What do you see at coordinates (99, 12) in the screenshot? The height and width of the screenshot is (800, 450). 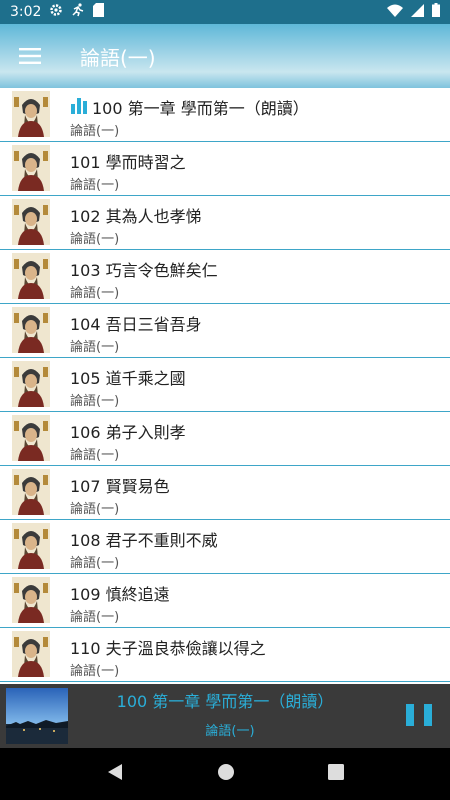 I see `sd-card-icon` at bounding box center [99, 12].